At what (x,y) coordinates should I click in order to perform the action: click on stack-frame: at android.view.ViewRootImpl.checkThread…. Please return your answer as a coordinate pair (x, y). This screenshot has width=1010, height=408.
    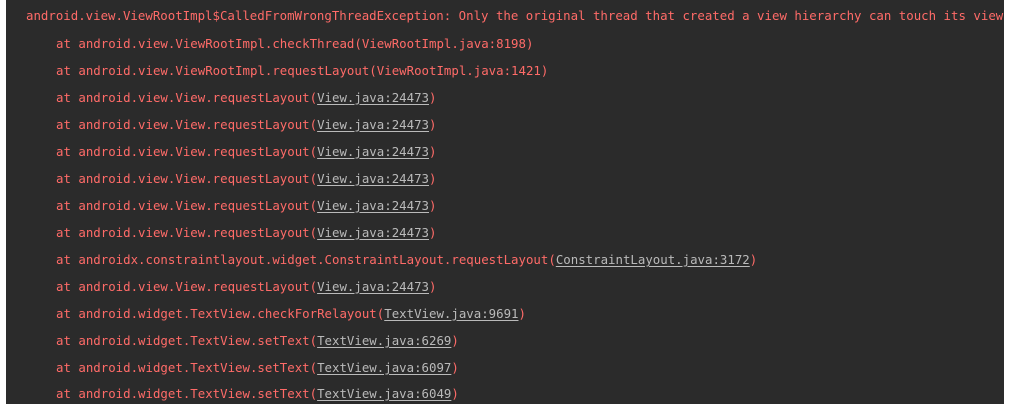
    Looking at the image, I should click on (294, 44).